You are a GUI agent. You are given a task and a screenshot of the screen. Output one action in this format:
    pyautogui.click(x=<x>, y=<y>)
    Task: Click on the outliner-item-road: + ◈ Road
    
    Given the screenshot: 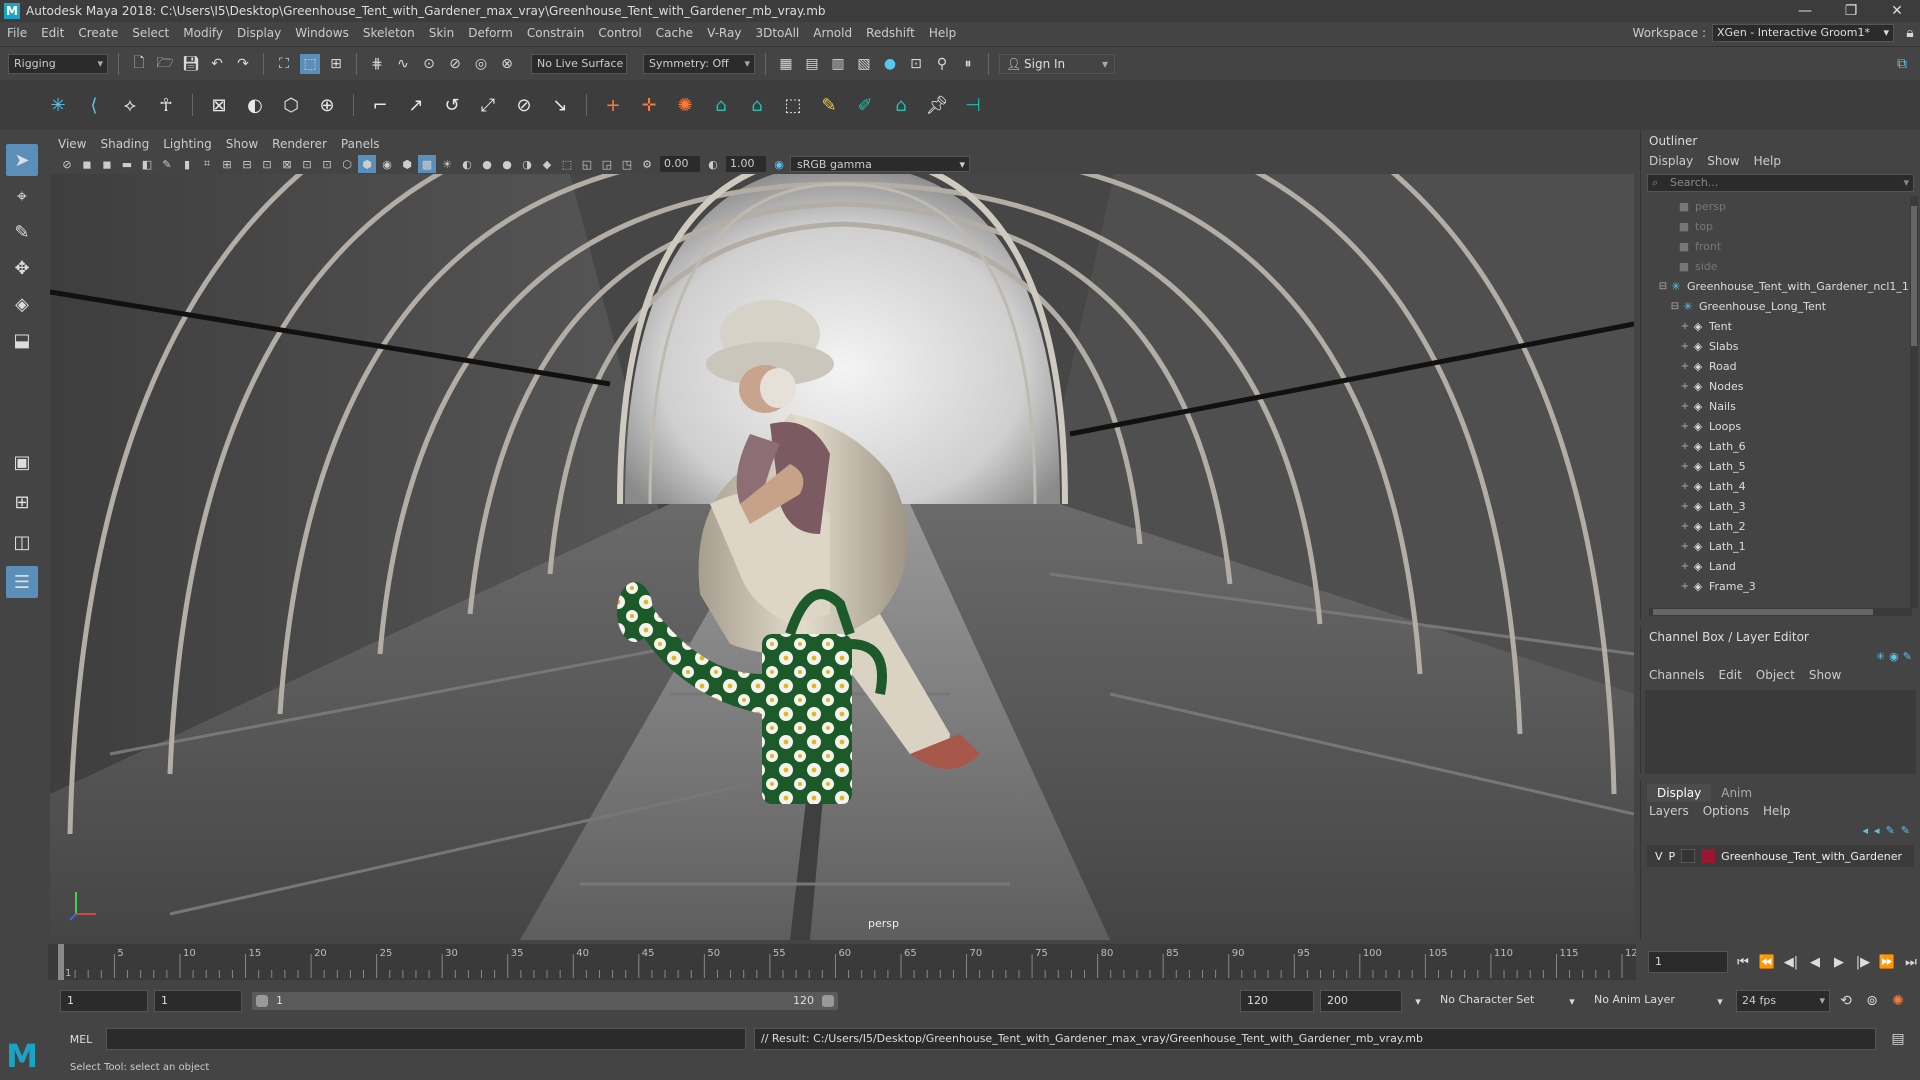 What is the action you would take?
    pyautogui.click(x=1780, y=366)
    